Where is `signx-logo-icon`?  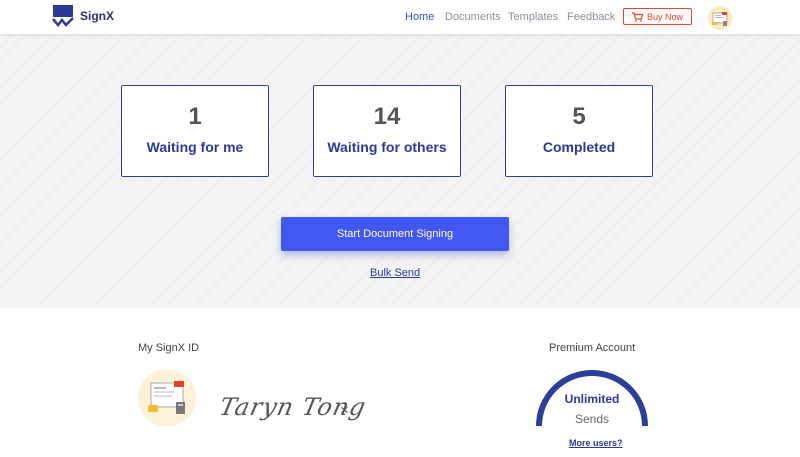
signx-logo-icon is located at coordinates (63, 16).